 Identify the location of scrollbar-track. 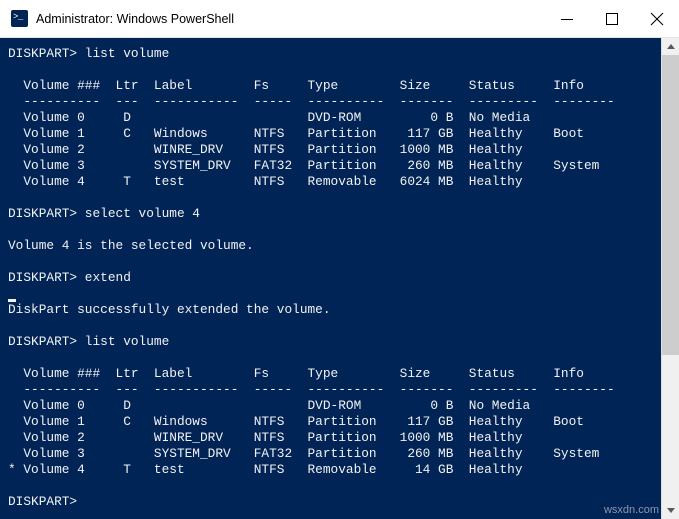
(670, 278).